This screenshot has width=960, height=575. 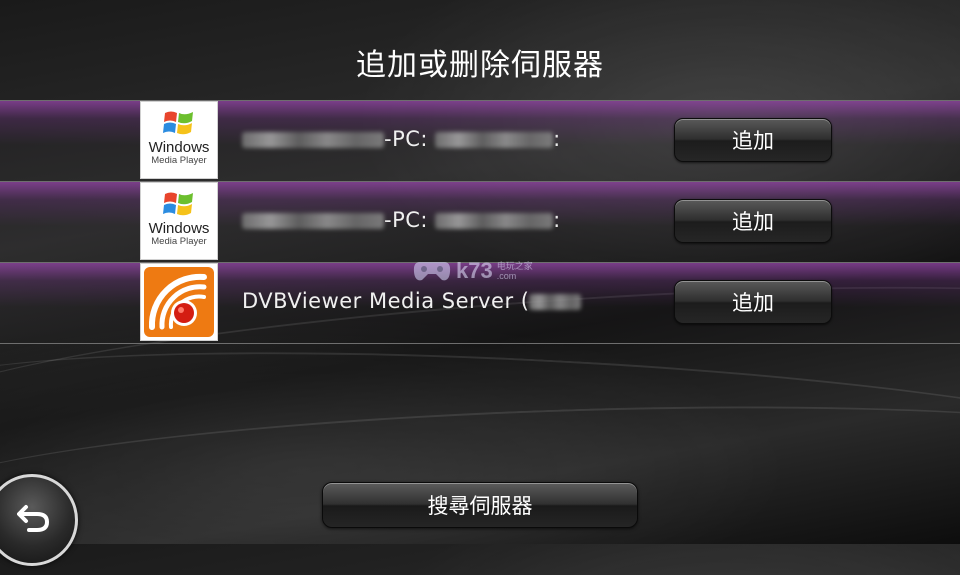 What do you see at coordinates (480, 65) in the screenshot?
I see `page-title: 追加或删除伺服器` at bounding box center [480, 65].